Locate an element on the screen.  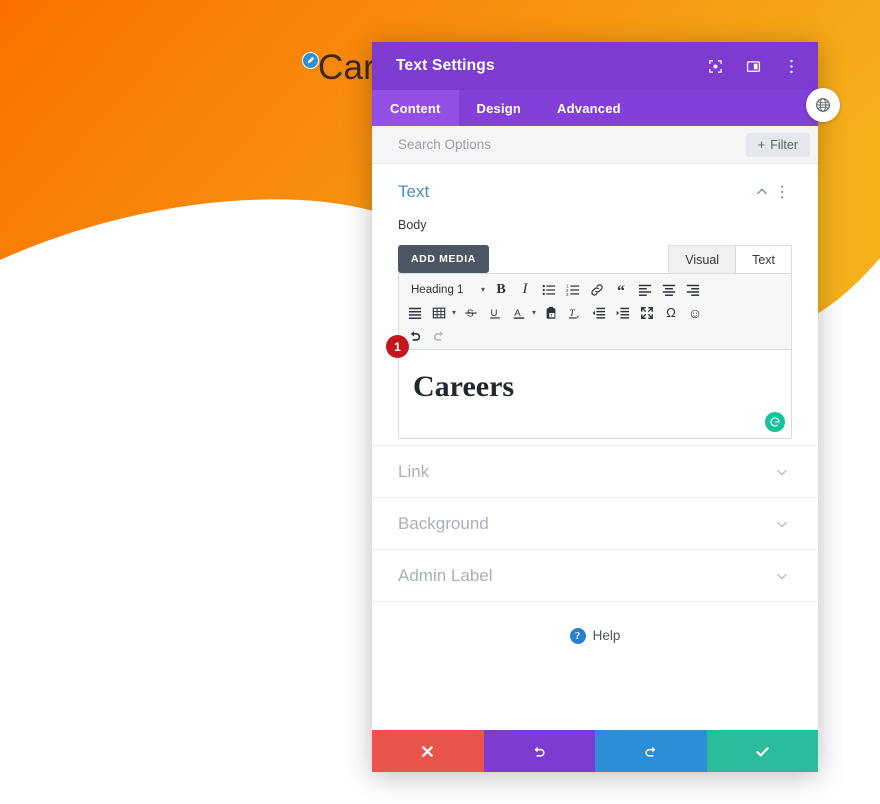
hero-edit-badge is located at coordinates (310, 60).